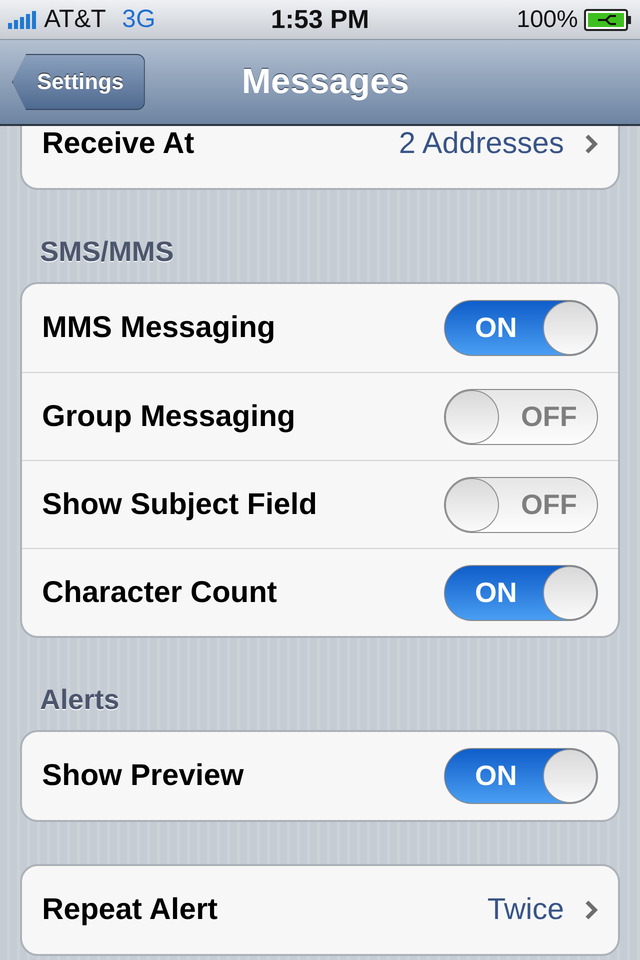 The width and height of the screenshot is (640, 960). I want to click on row-label: Receive At, so click(119, 144).